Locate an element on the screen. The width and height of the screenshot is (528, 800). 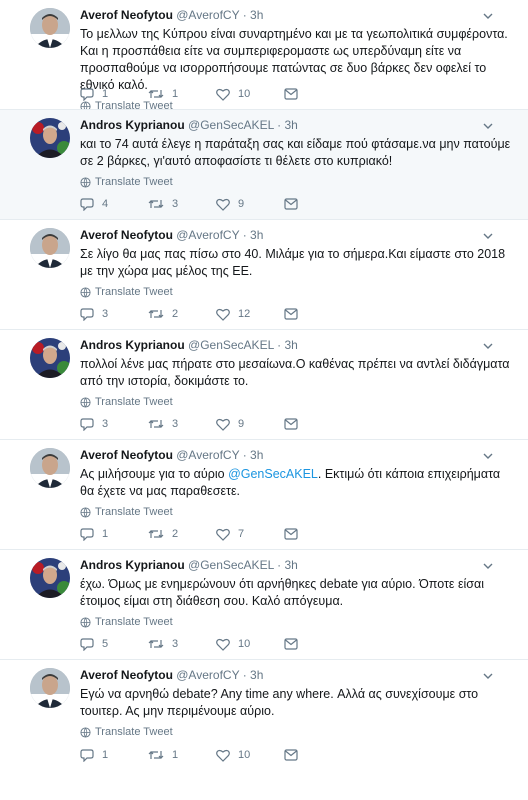
reply-count: 1 is located at coordinates (105, 94).